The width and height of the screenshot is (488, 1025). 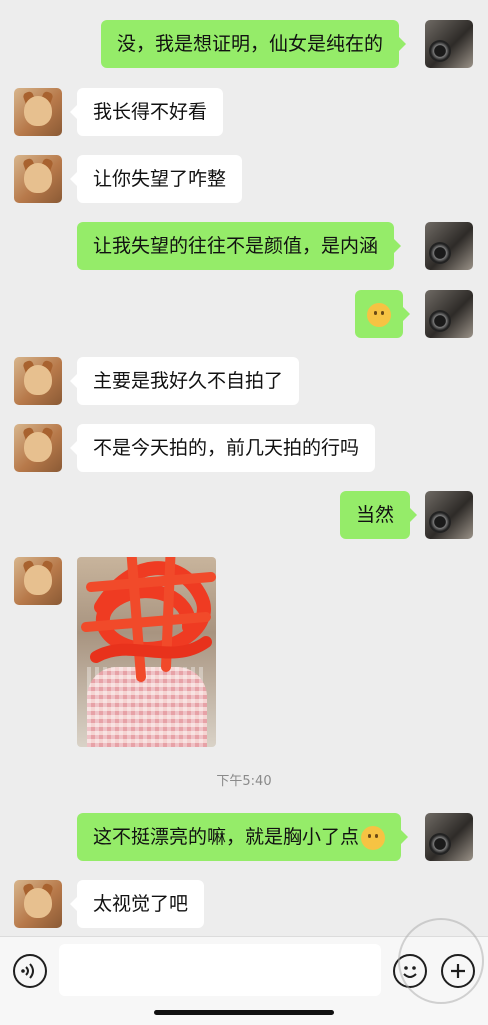 I want to click on selfie-photo, so click(x=146, y=652).